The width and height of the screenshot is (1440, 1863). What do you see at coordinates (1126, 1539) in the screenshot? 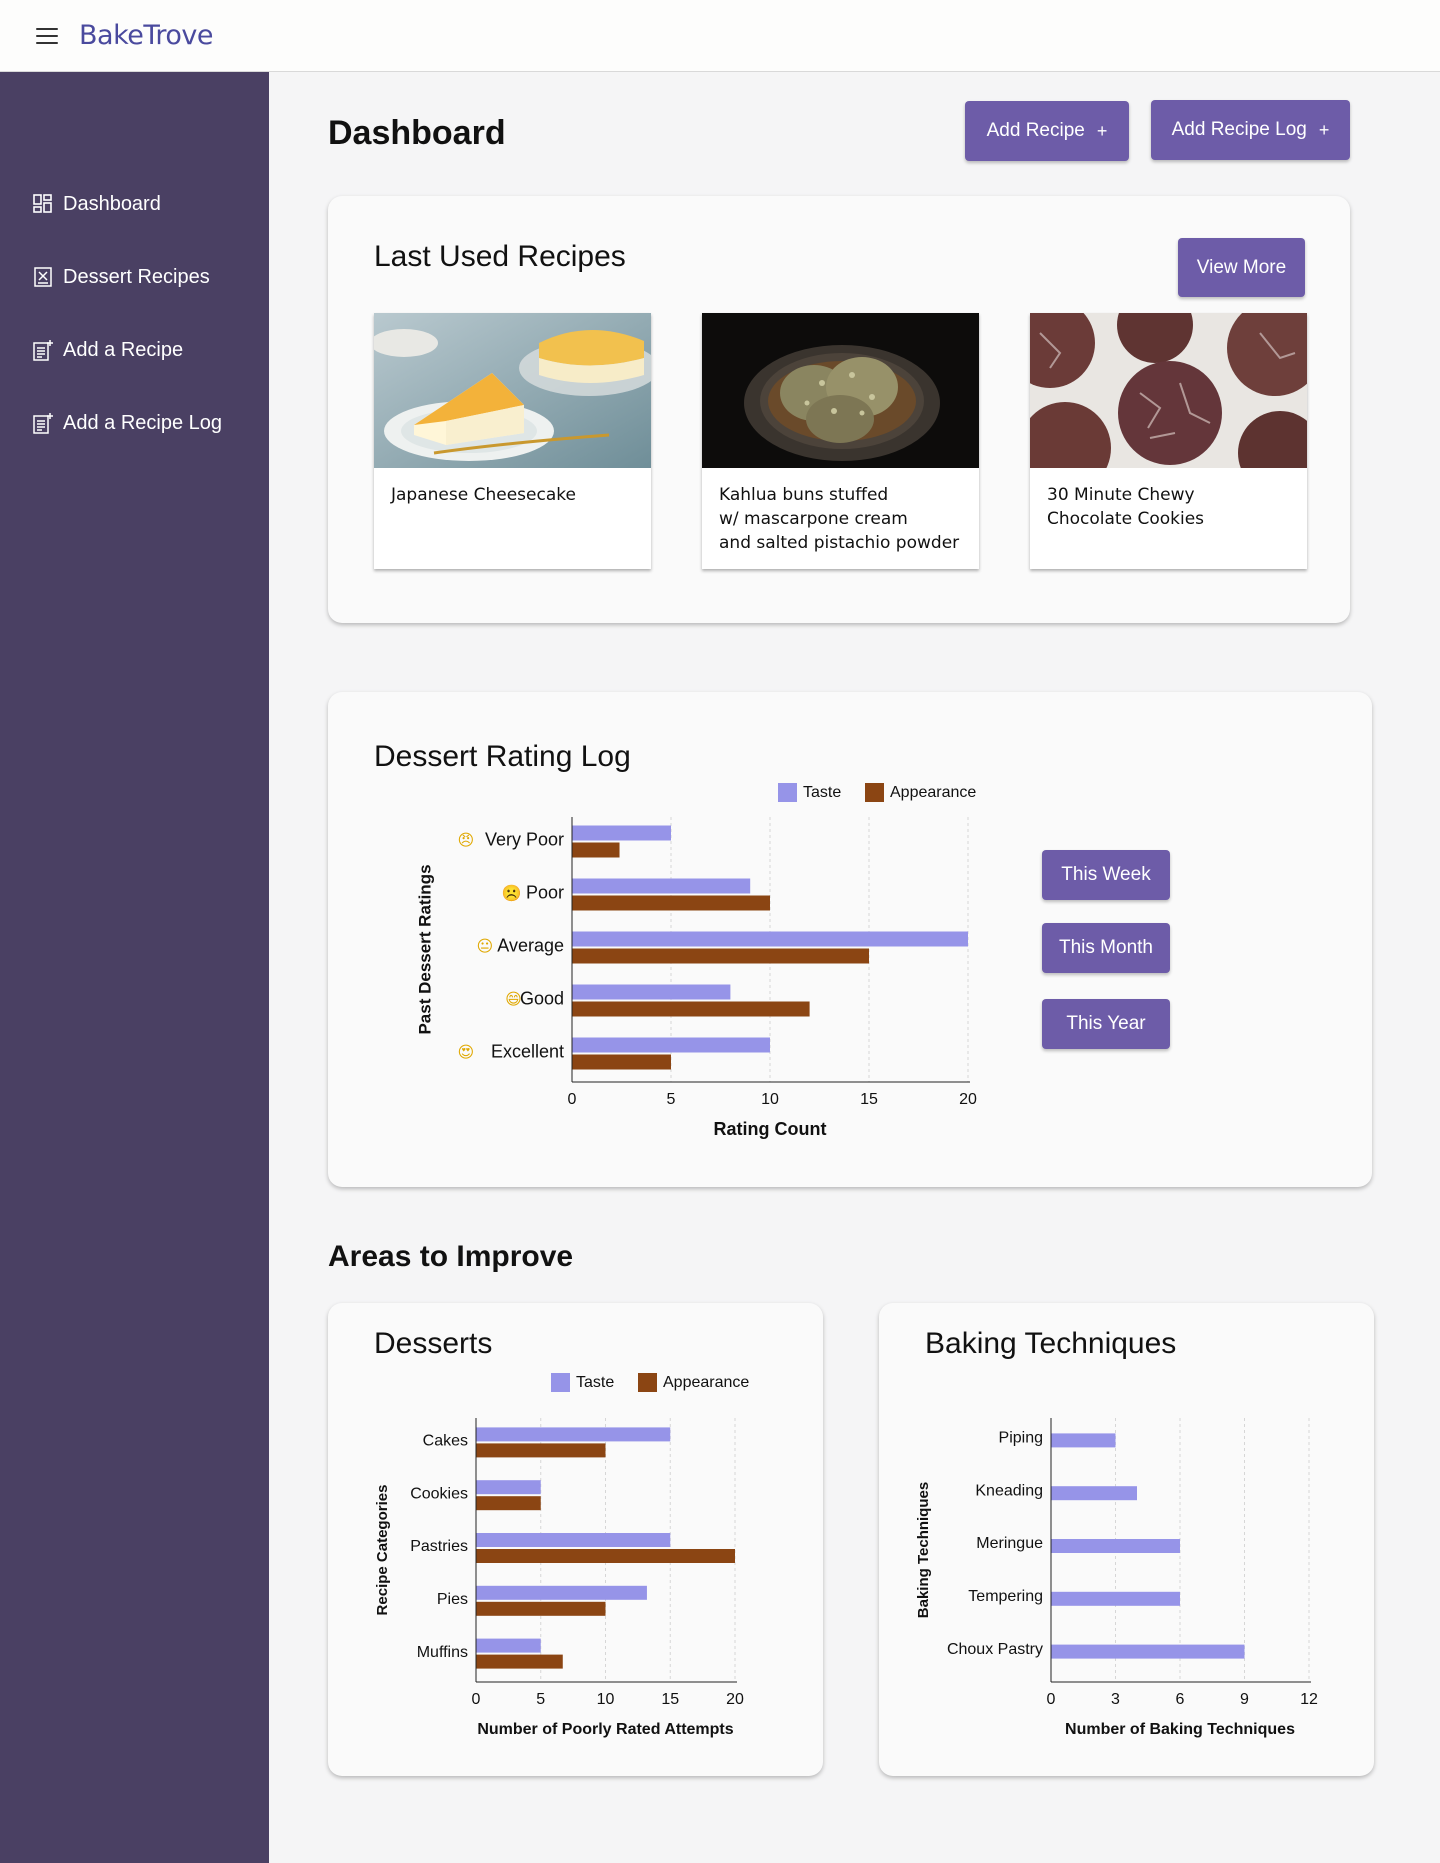
I see `baking-techniques-card` at bounding box center [1126, 1539].